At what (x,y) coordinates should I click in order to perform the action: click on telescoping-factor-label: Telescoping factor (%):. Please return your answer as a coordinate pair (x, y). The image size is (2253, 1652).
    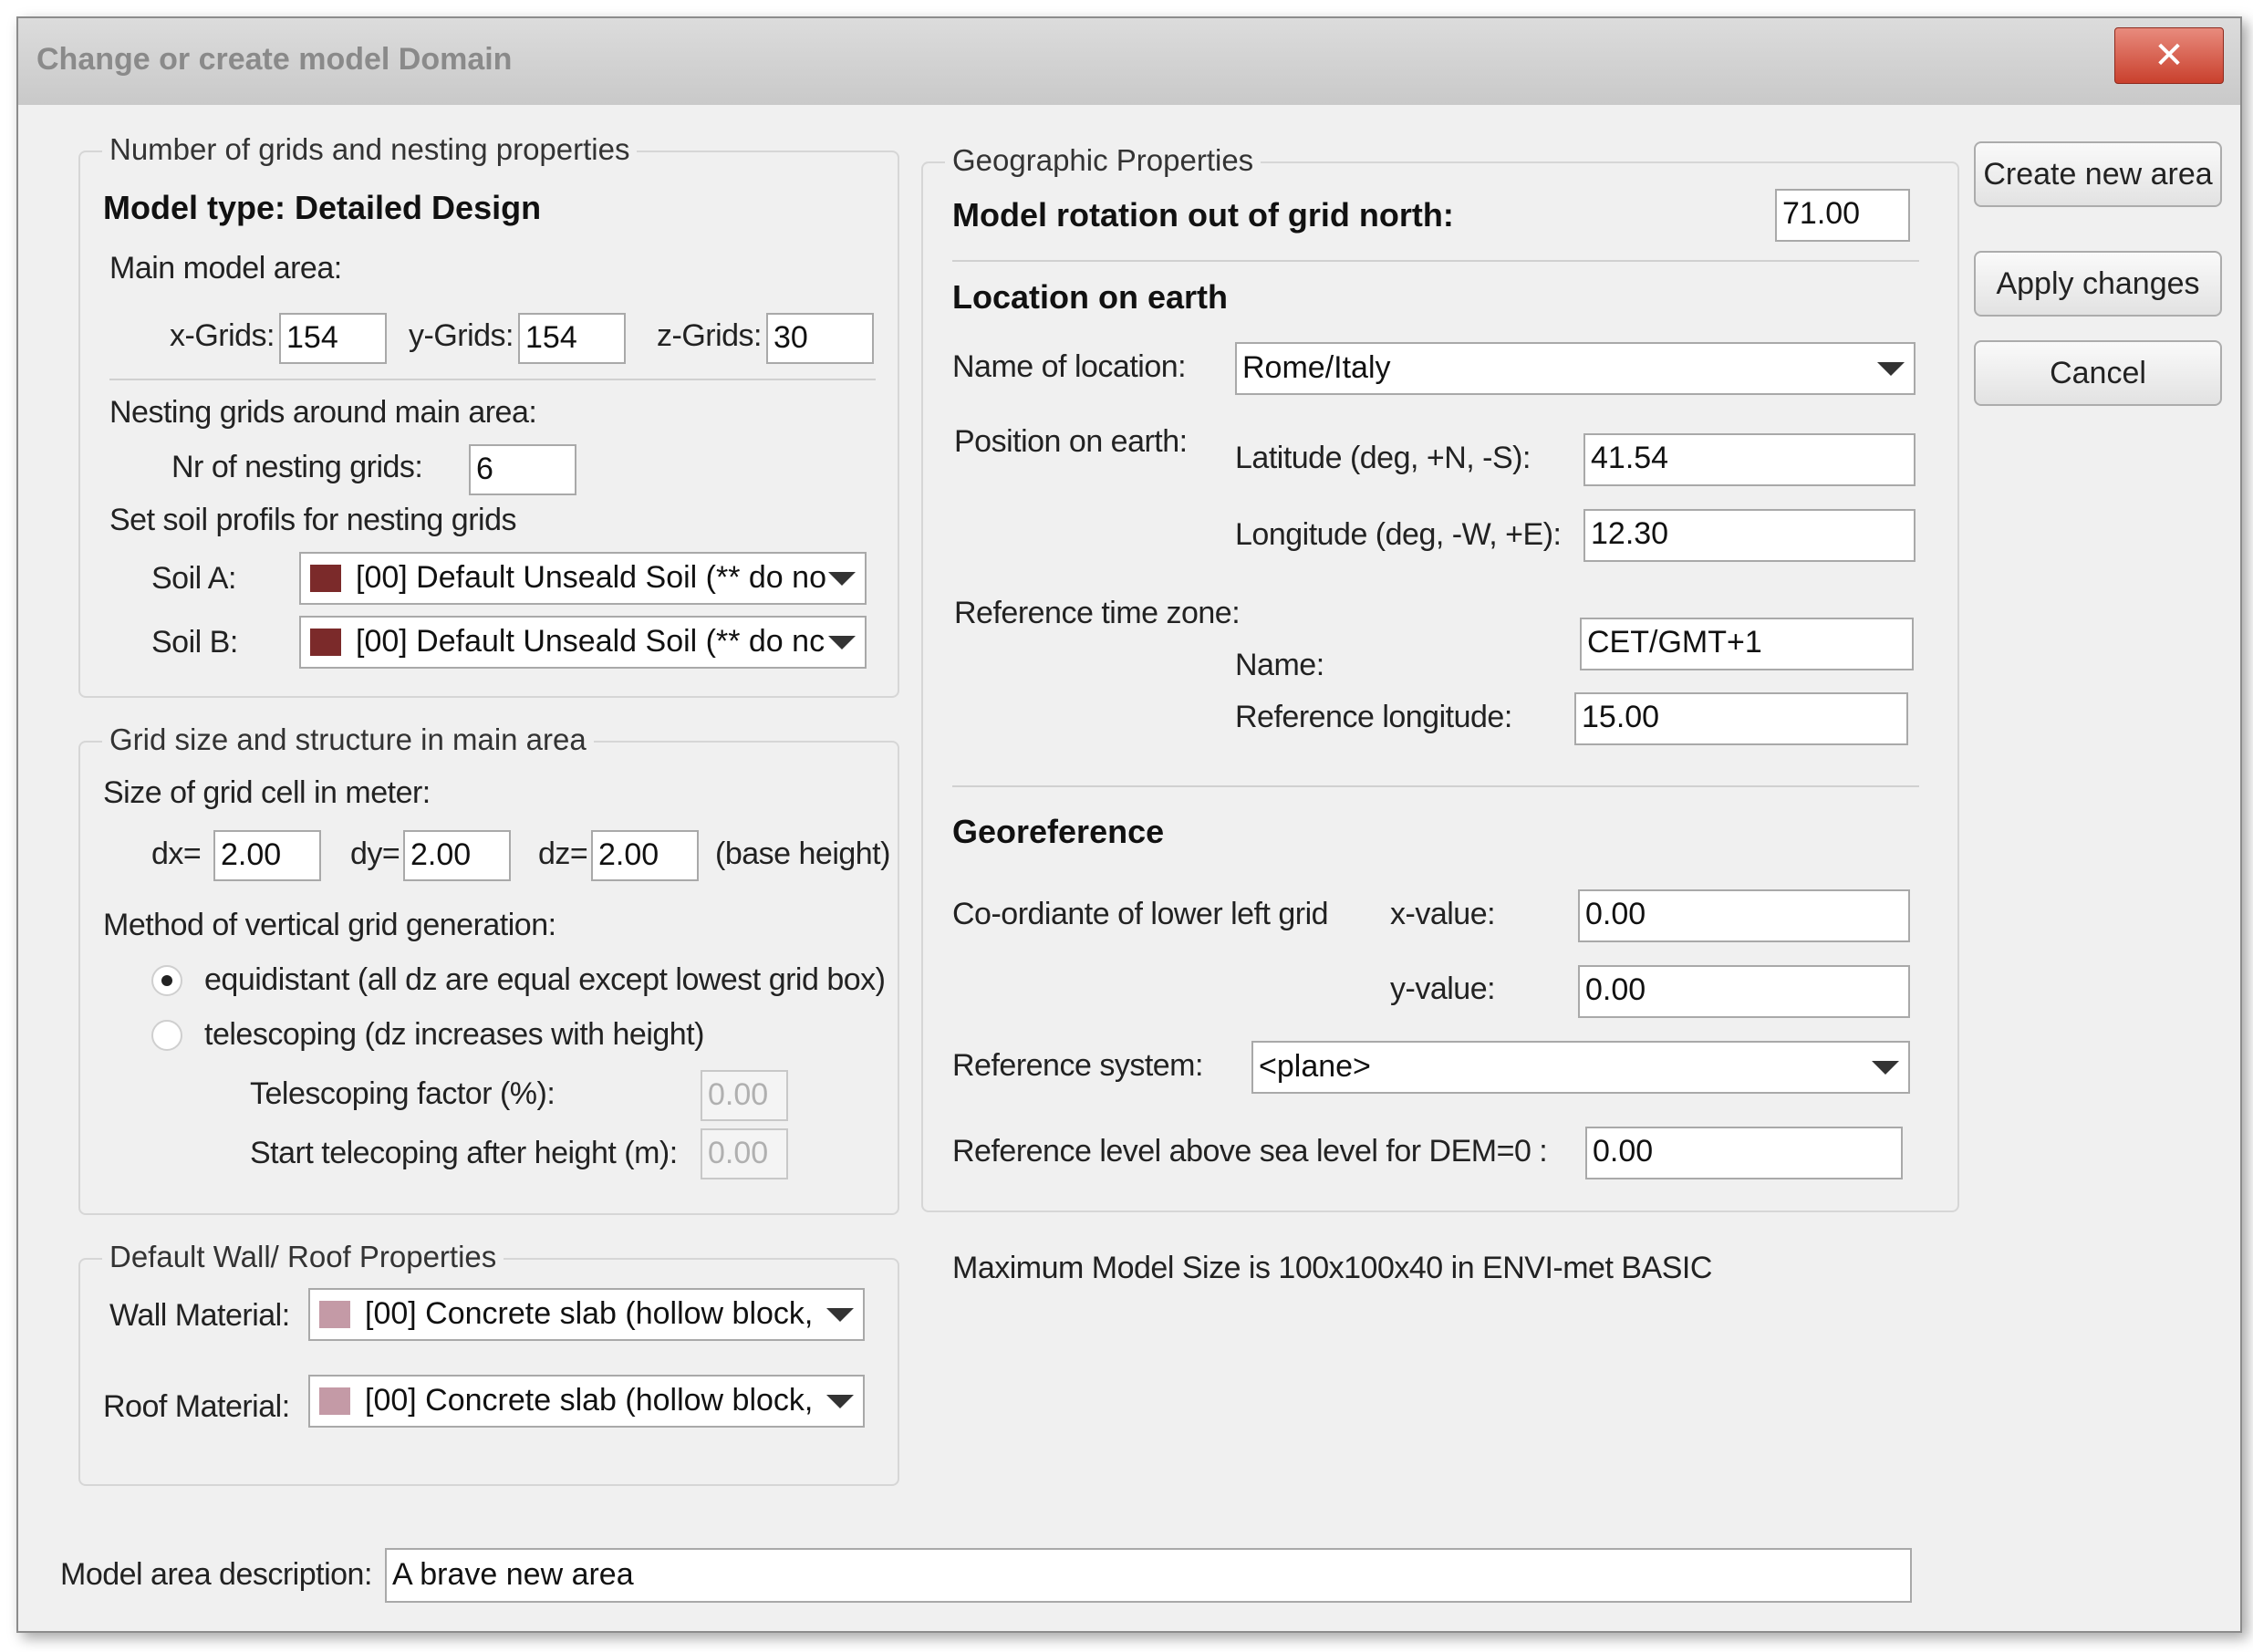
    Looking at the image, I should click on (402, 1094).